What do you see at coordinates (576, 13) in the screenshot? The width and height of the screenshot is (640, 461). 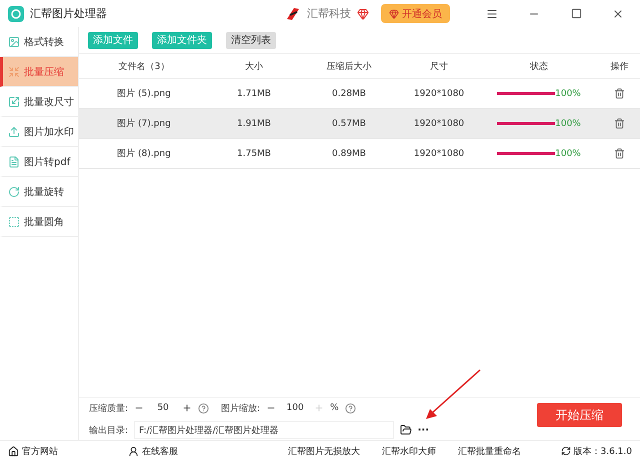 I see `maximize-icon` at bounding box center [576, 13].